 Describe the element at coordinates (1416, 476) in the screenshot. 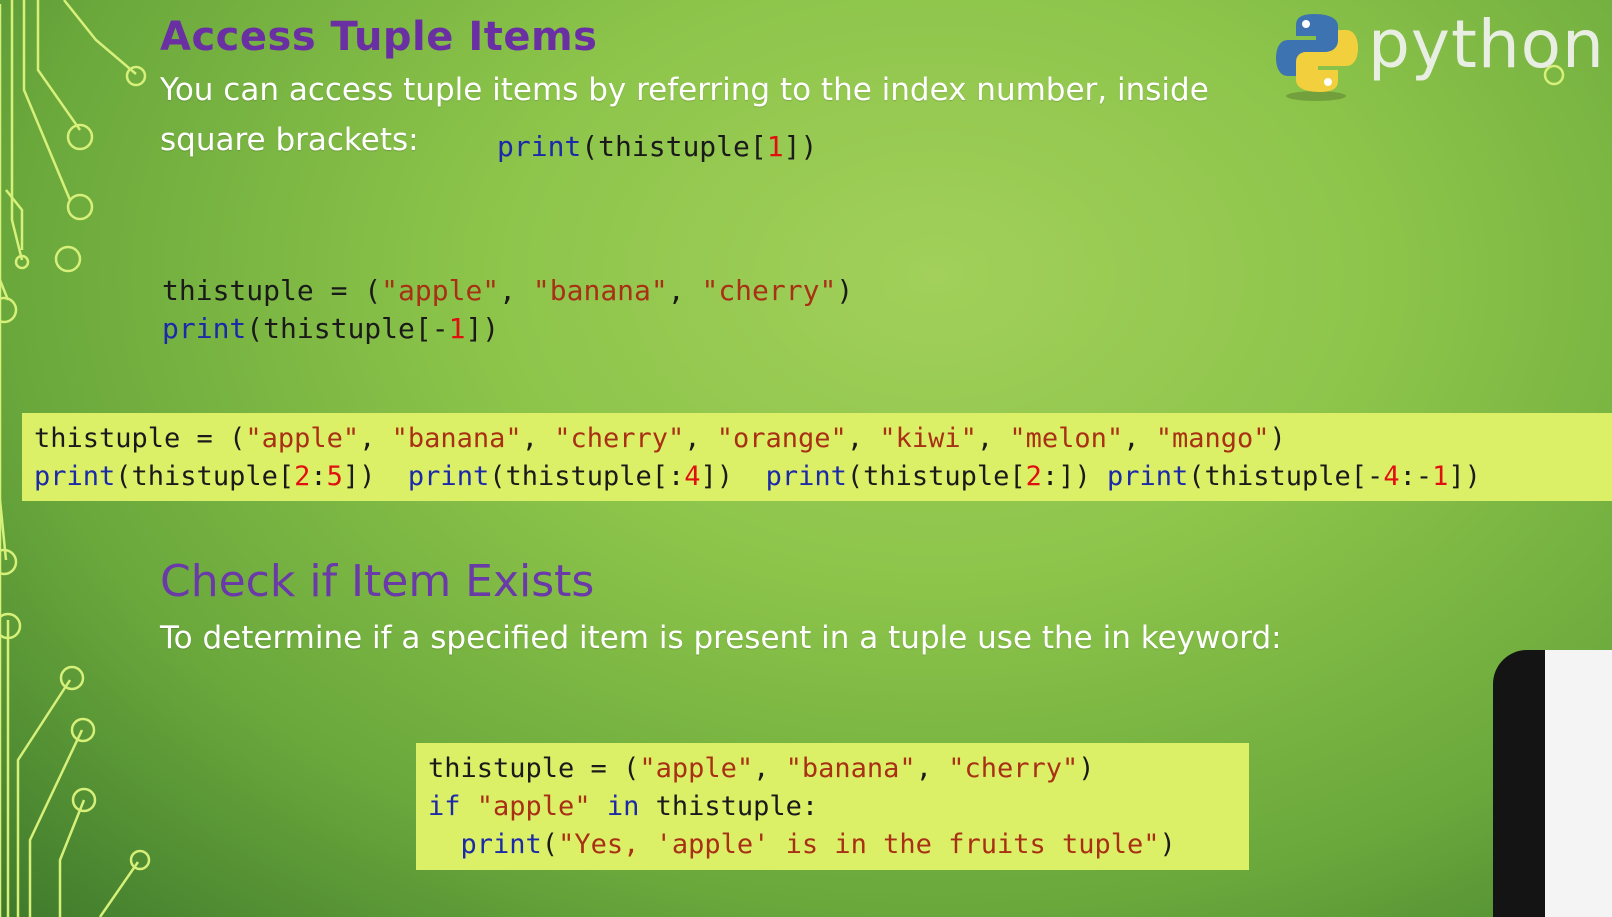

I see `code-token: :-` at that location.